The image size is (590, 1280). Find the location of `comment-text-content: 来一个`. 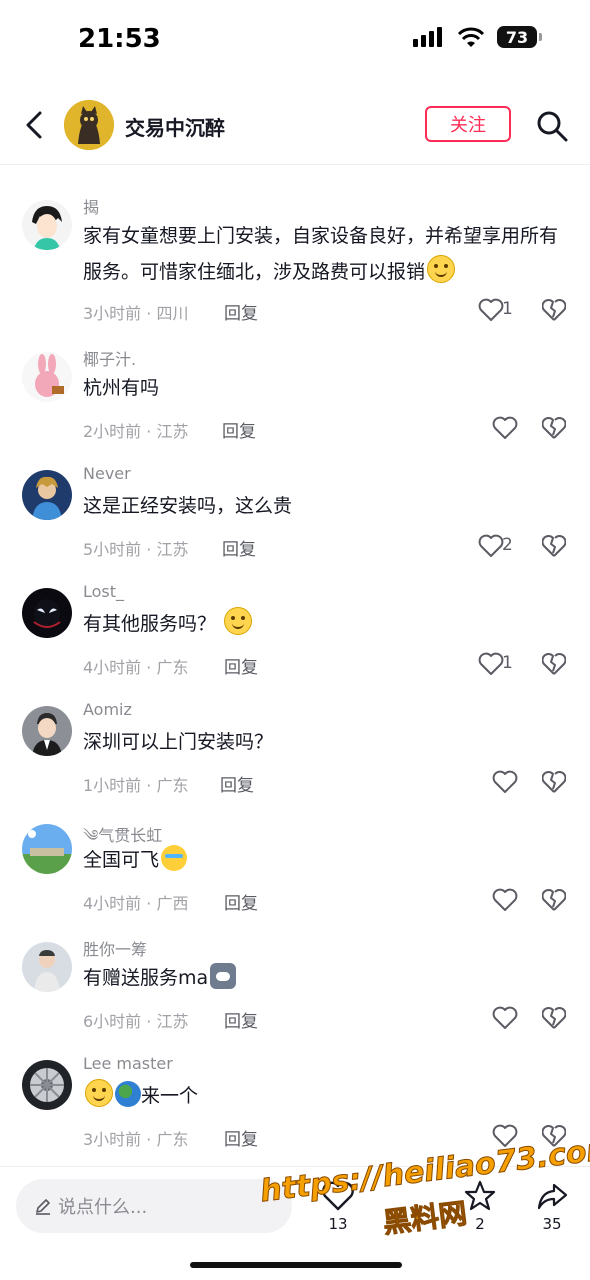

comment-text-content: 来一个 is located at coordinates (170, 1096).